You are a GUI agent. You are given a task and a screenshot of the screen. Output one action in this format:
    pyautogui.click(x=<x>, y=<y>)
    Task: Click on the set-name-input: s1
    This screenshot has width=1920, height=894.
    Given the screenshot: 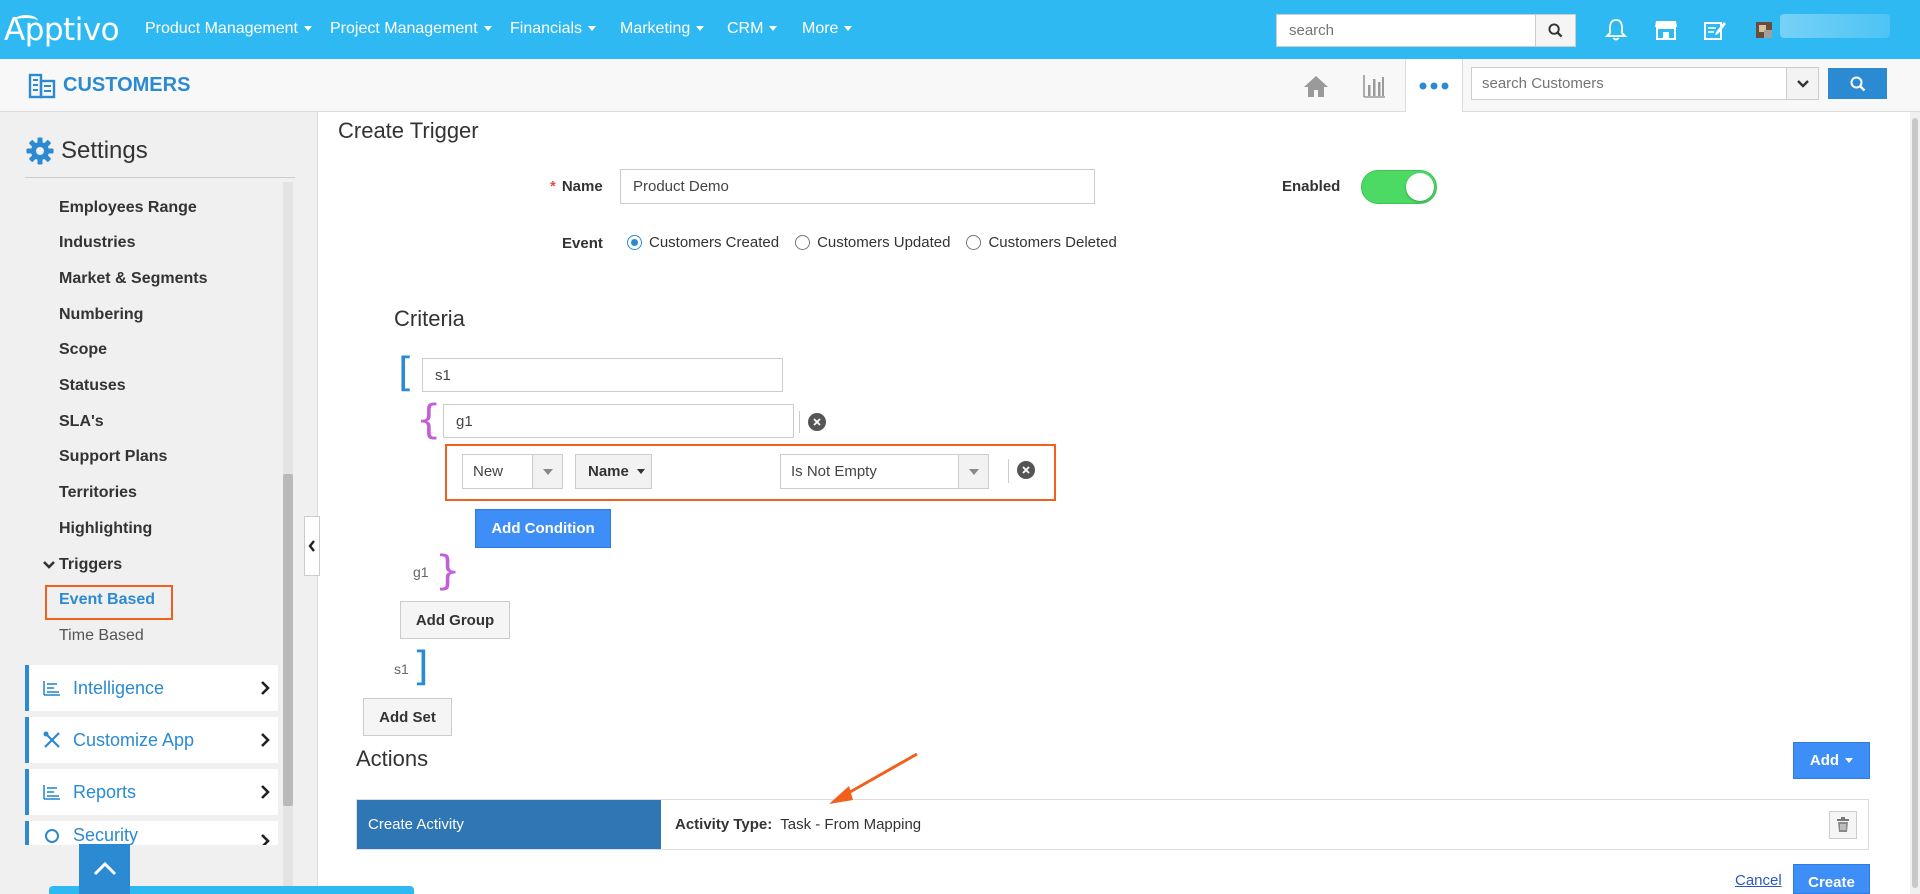 What is the action you would take?
    pyautogui.click(x=602, y=375)
    